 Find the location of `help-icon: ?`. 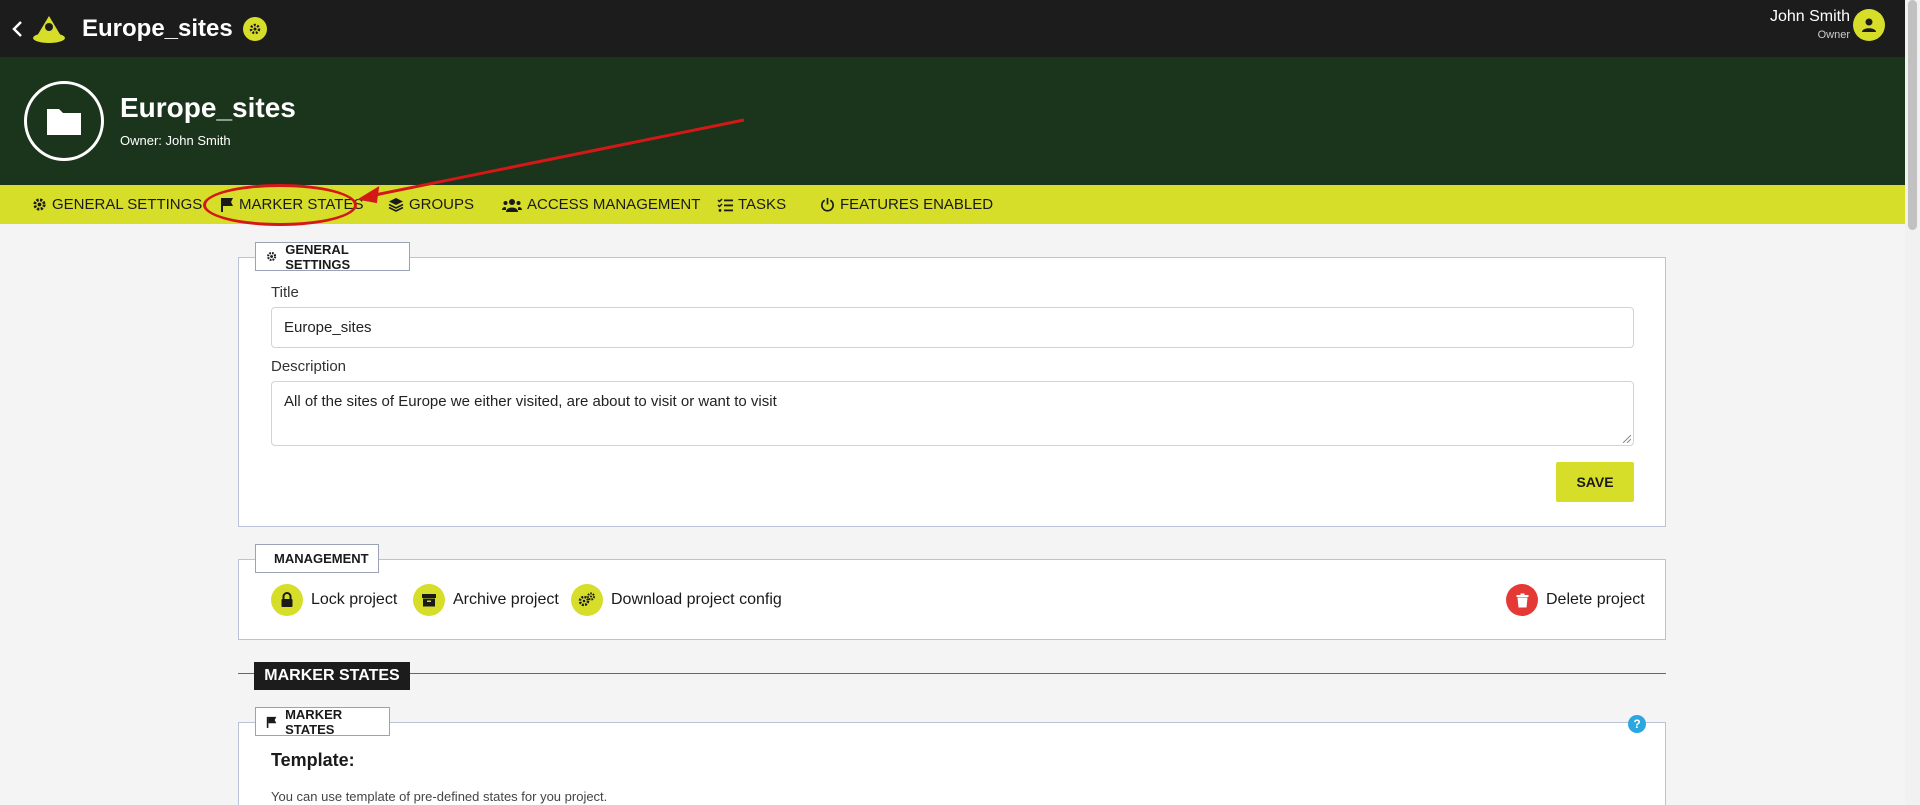

help-icon: ? is located at coordinates (1637, 724).